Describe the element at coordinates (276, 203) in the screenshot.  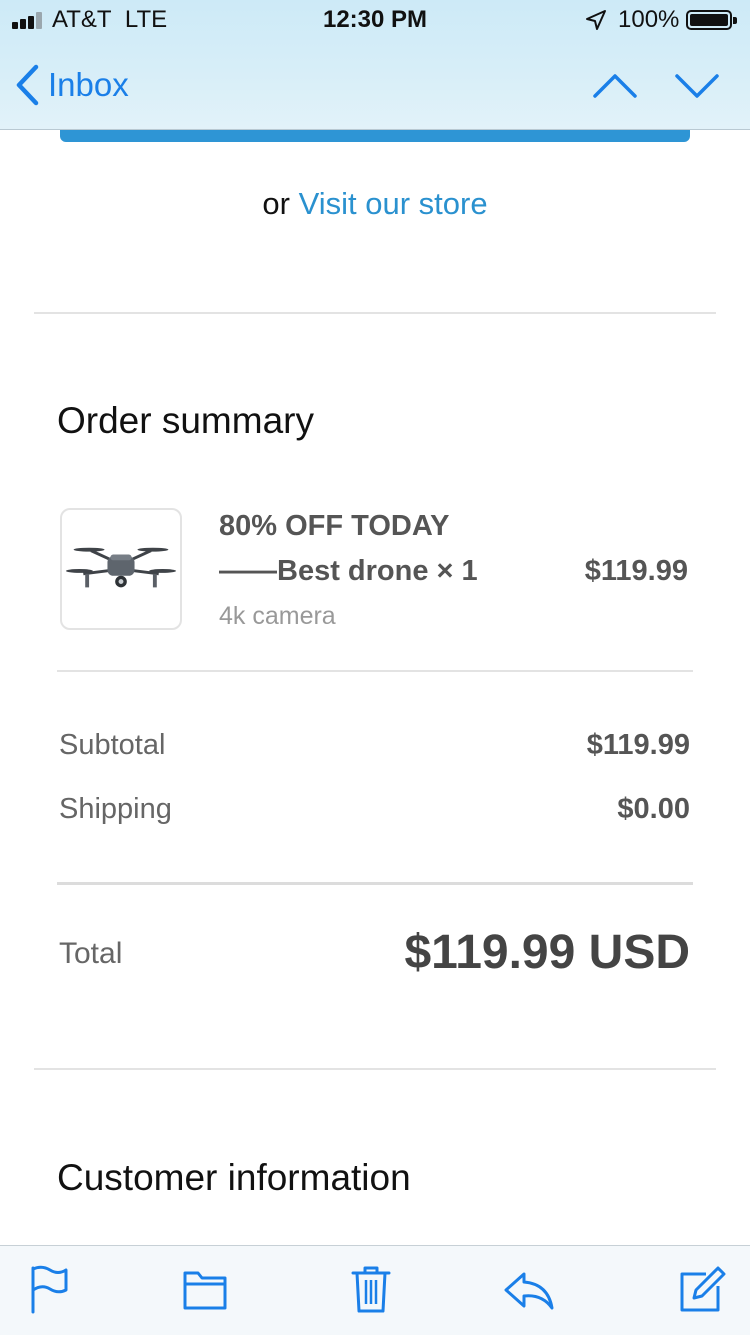
I see `store-prefix: or` at that location.